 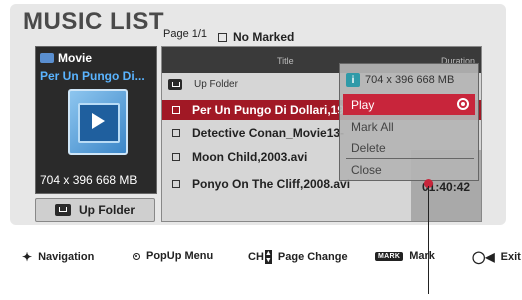 I want to click on up-folder-row: Up Folder, so click(x=203, y=84).